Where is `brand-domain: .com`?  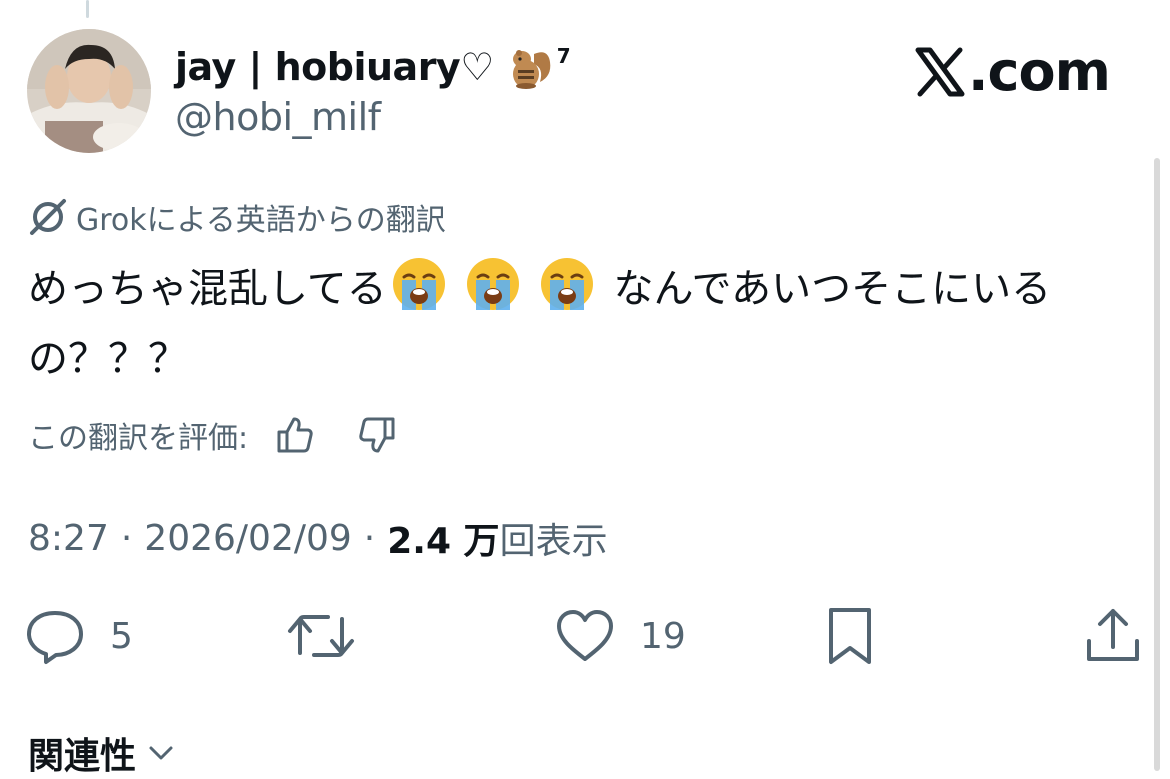 brand-domain: .com is located at coordinates (1039, 71).